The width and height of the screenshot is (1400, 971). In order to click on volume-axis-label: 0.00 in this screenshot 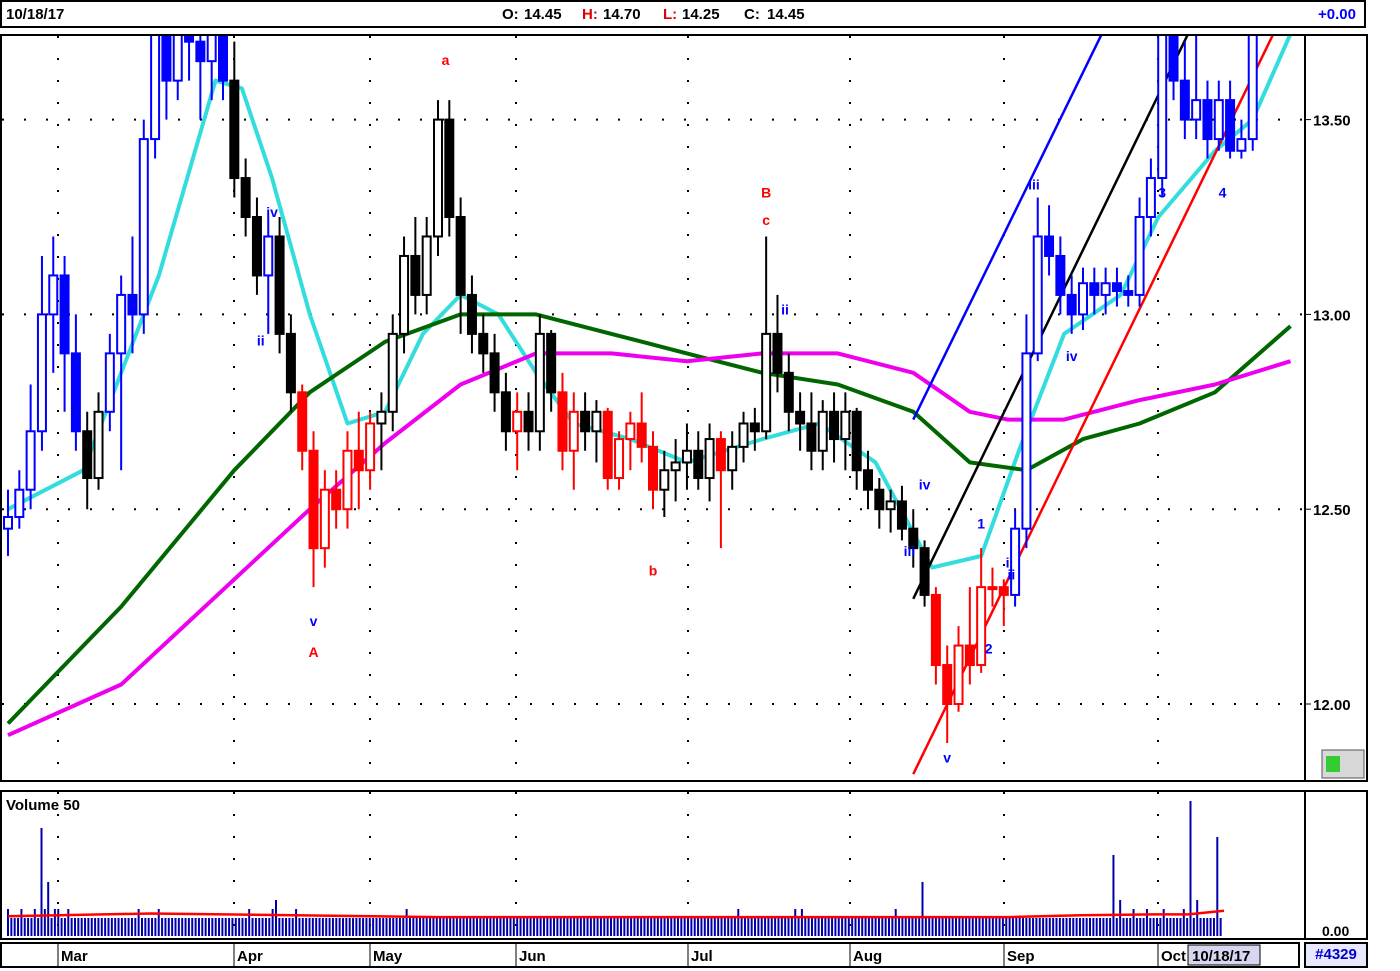, I will do `click(1335, 930)`.